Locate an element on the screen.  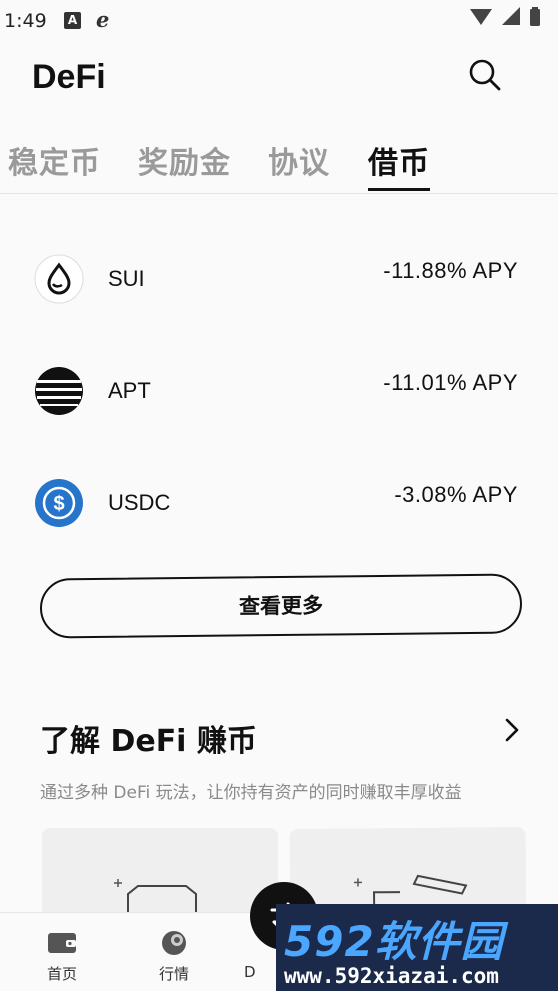
watermark-logo: 592软件园 www.592xiazai.com is located at coordinates (417, 947).